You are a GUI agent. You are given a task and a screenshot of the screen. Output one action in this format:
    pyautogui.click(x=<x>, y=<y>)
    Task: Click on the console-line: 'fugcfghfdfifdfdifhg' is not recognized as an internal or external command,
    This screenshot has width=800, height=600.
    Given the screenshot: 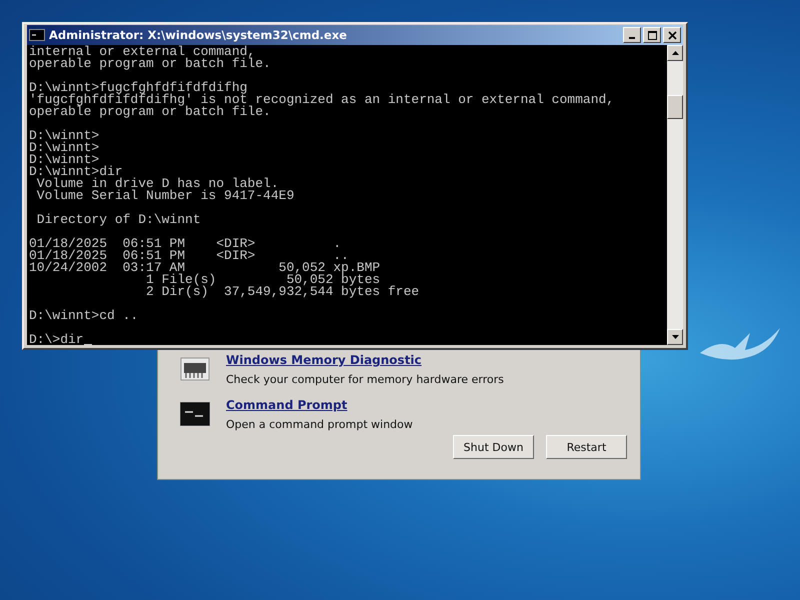 What is the action you would take?
    pyautogui.click(x=321, y=100)
    